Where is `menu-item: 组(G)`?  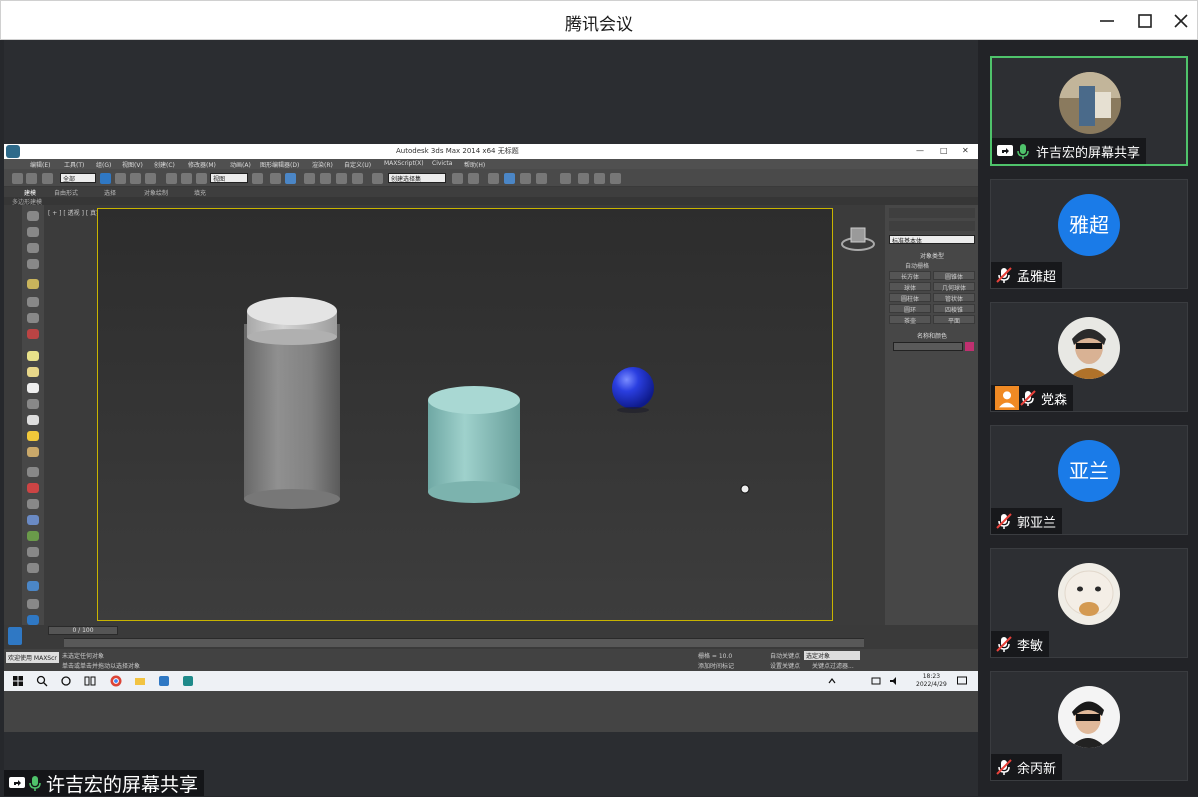
menu-item: 组(G) is located at coordinates (103, 164).